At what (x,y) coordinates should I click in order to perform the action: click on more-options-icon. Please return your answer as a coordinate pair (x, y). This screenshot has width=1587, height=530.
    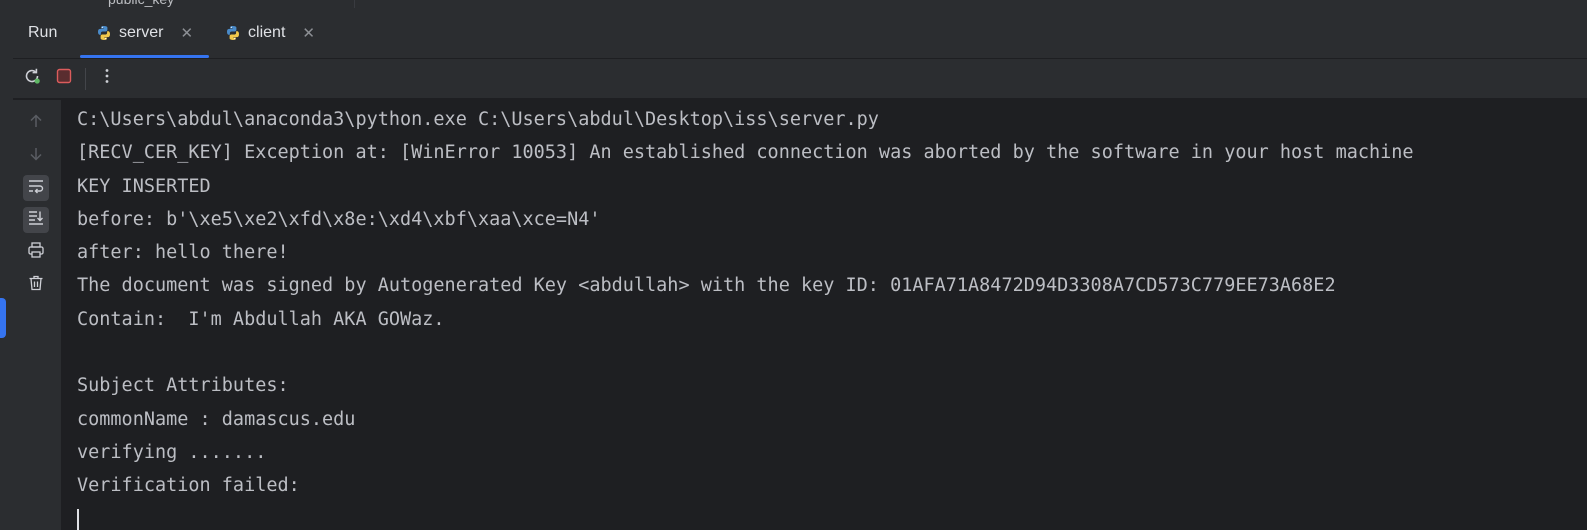
    Looking at the image, I should click on (107, 78).